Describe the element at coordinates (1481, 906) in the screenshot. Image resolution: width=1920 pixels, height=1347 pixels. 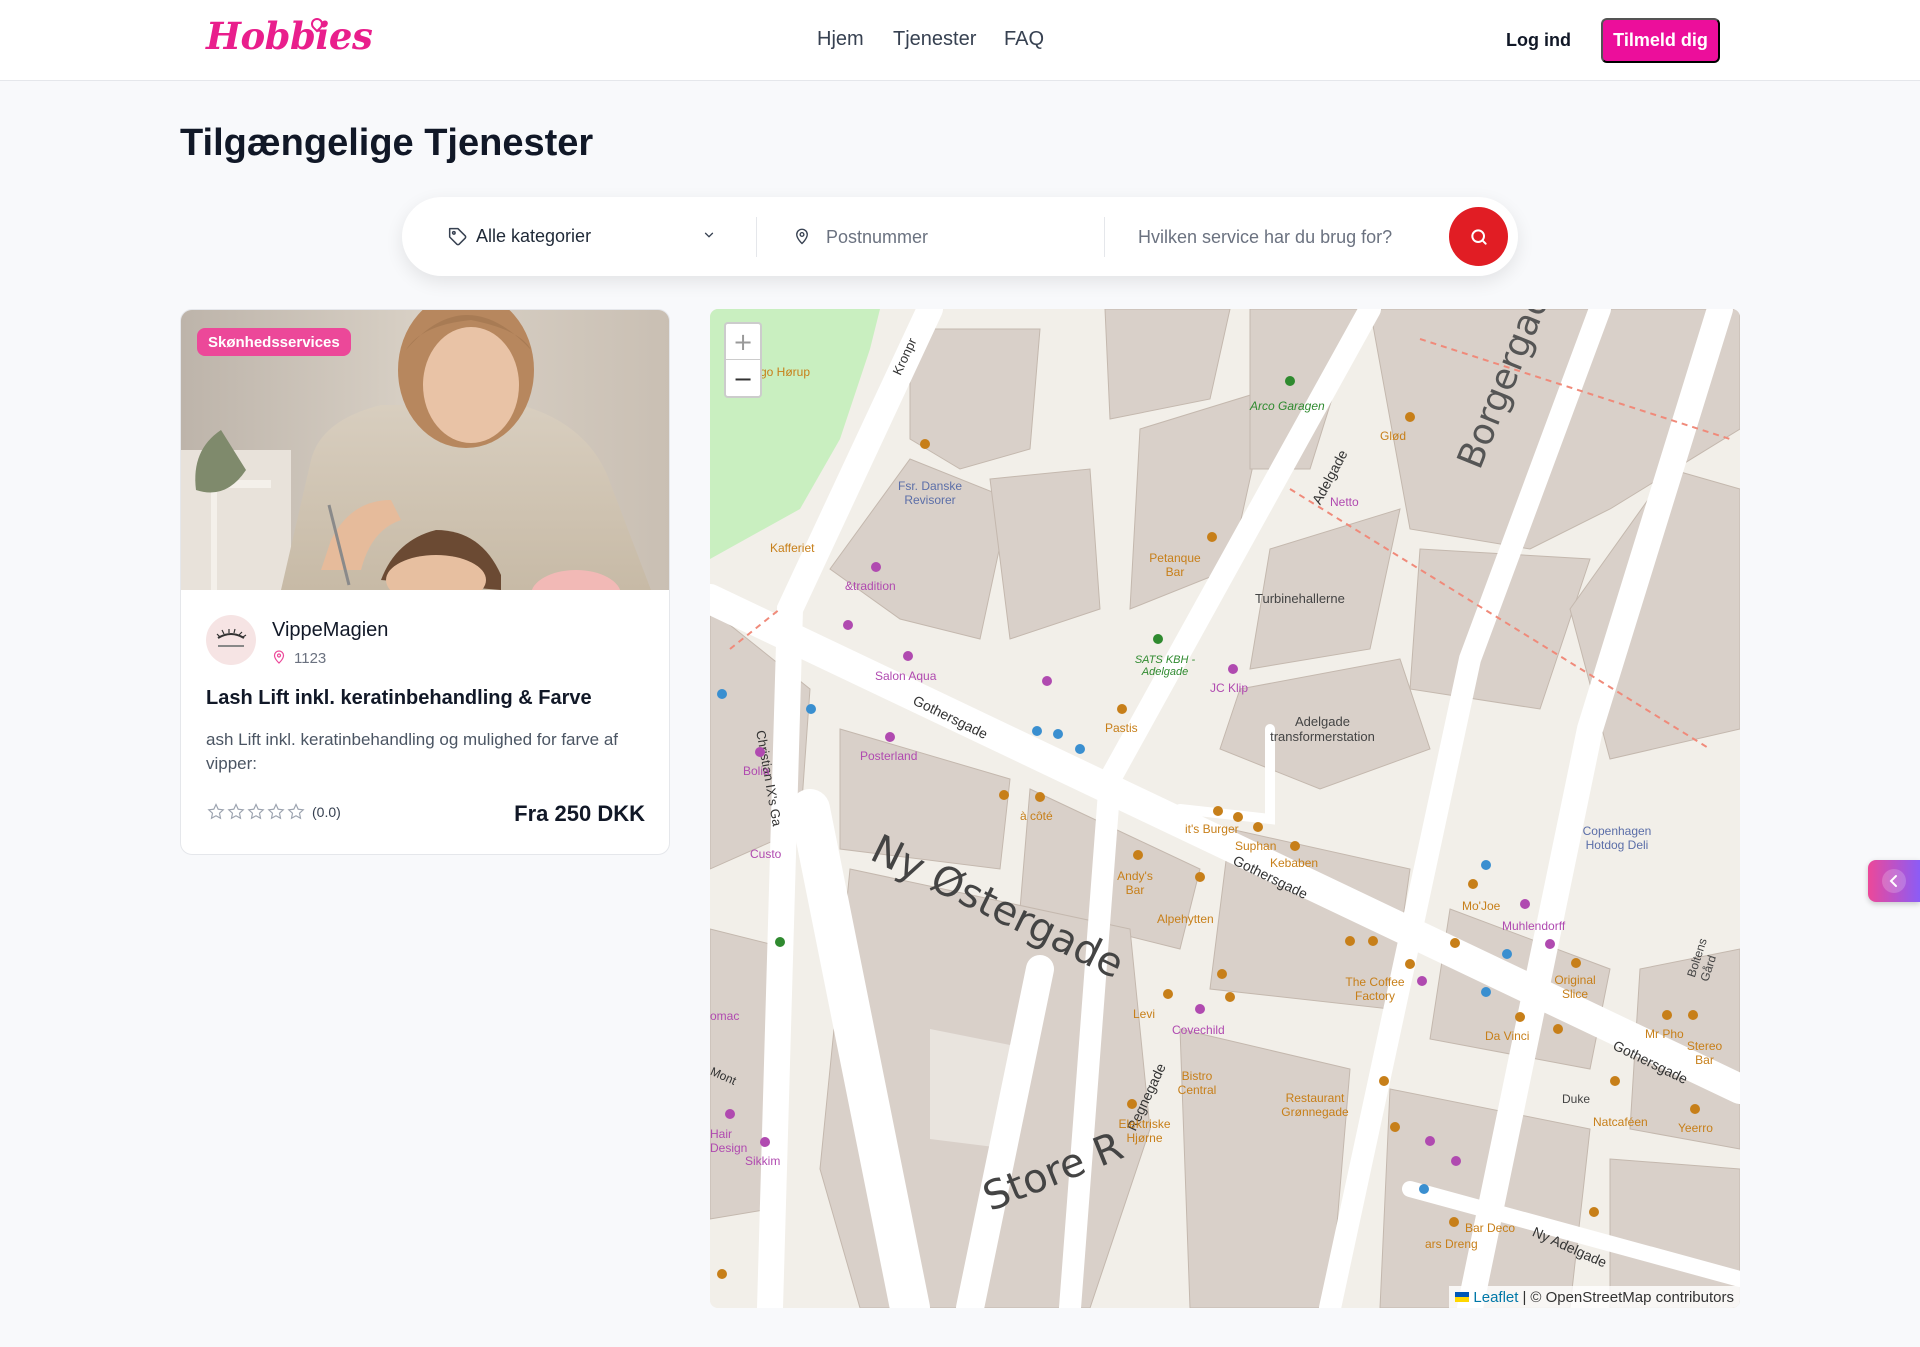
I see `place-label: Mo'Joe` at that location.